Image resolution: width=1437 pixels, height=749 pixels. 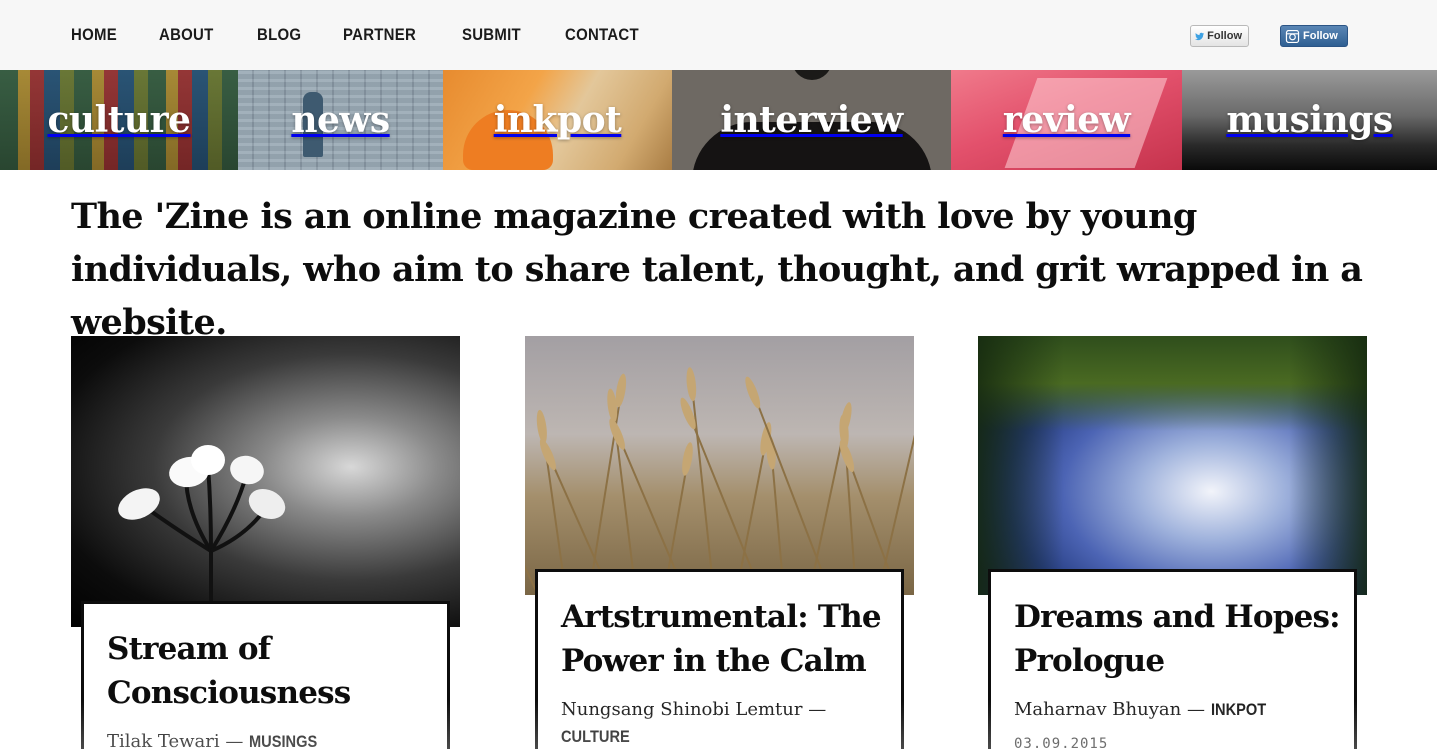 I want to click on category-tile-review: review, so click(x=1066, y=120).